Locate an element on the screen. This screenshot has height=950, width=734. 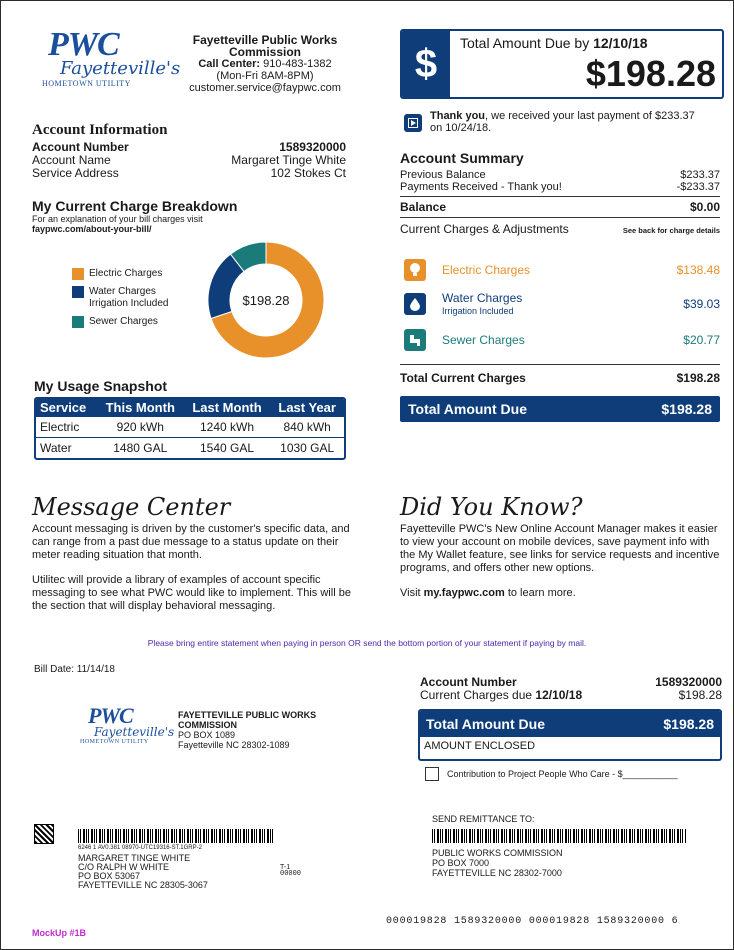
remit-line2: PO BOX 7000 is located at coordinates (461, 863).